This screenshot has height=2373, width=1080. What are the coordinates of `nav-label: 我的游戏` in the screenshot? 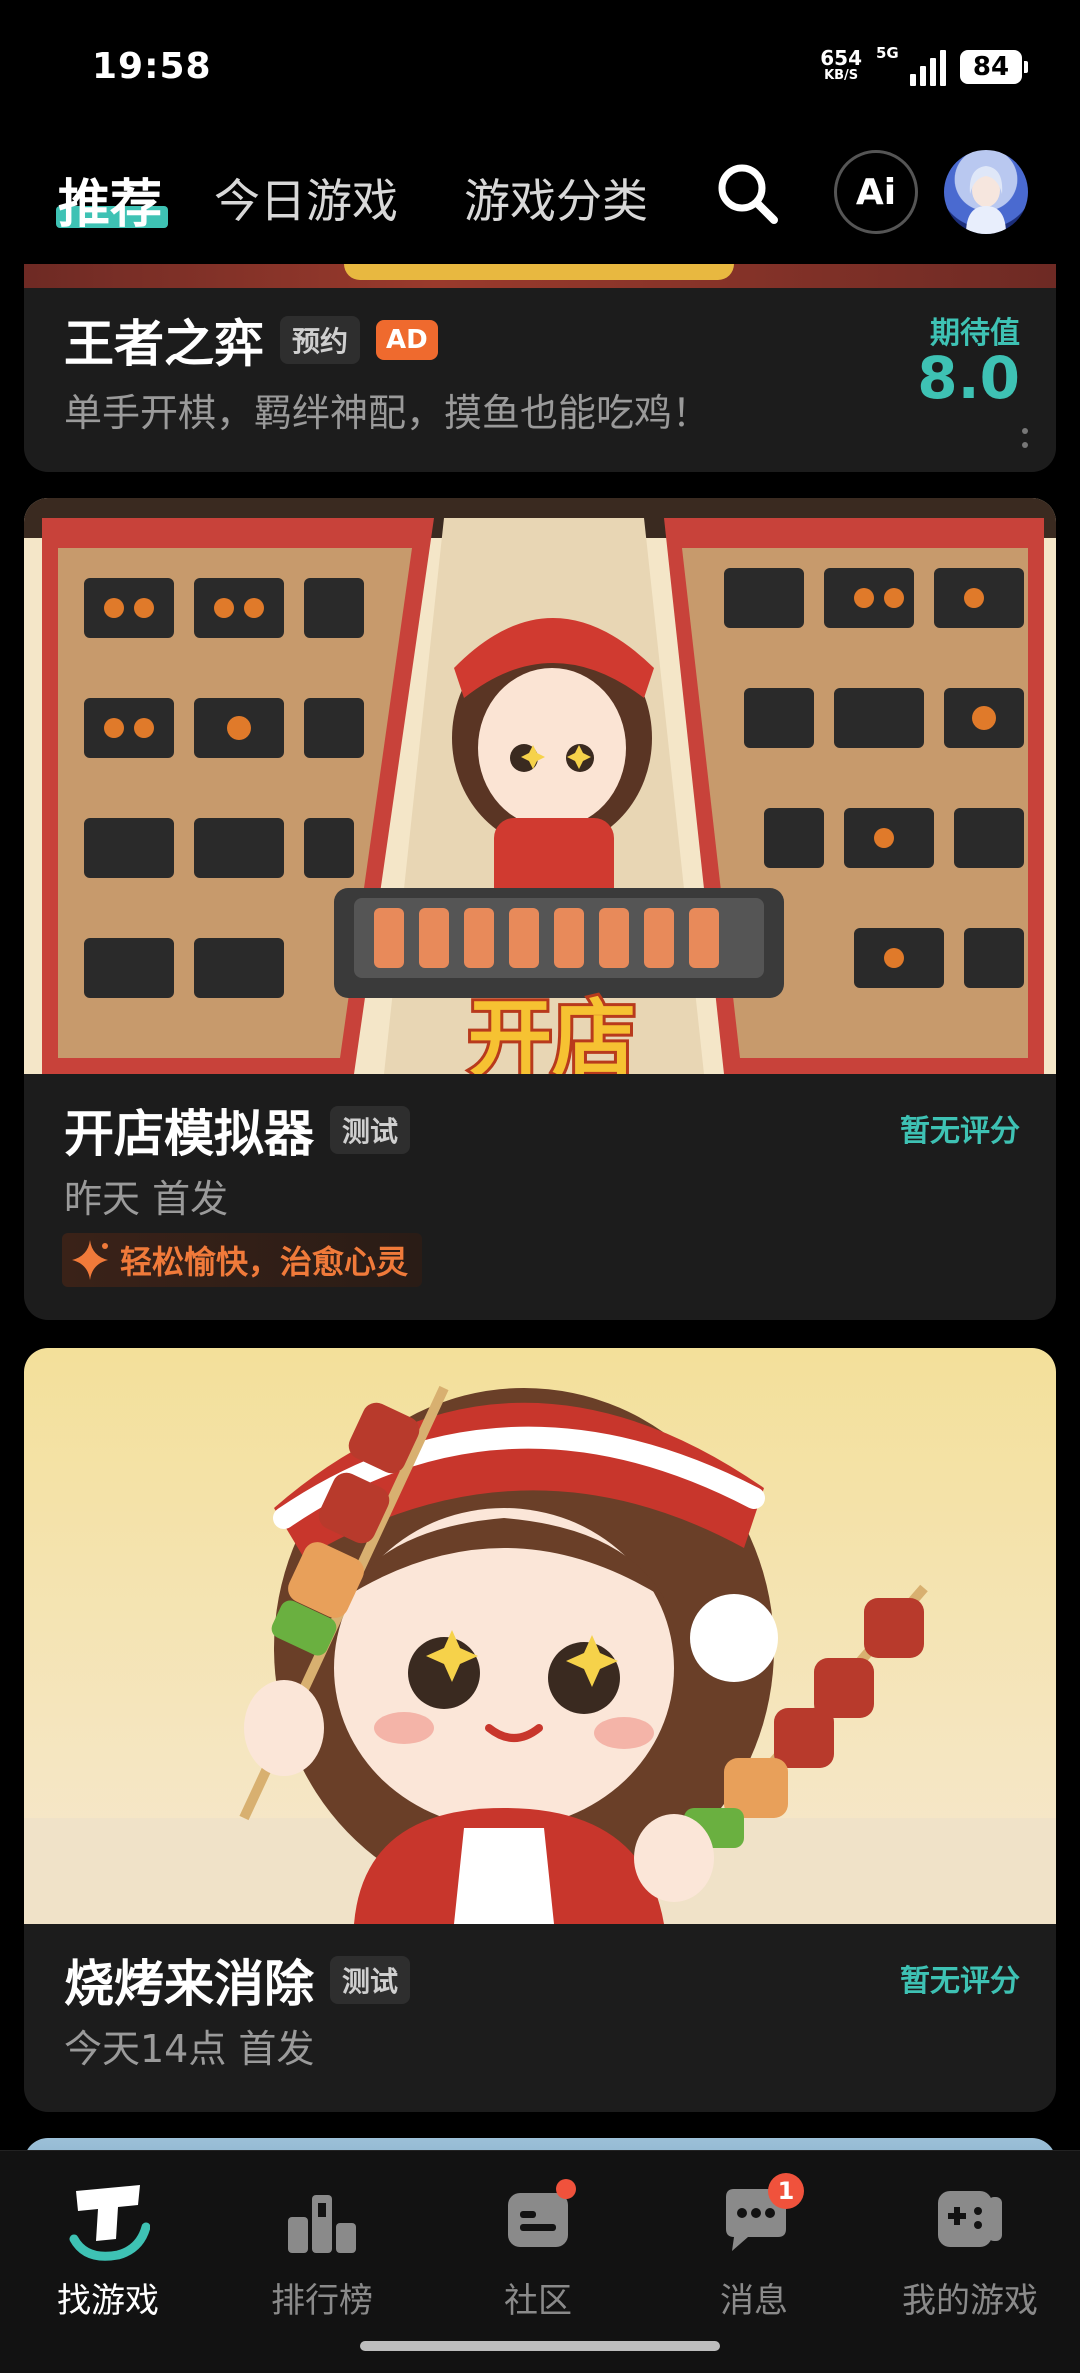 It's located at (970, 2301).